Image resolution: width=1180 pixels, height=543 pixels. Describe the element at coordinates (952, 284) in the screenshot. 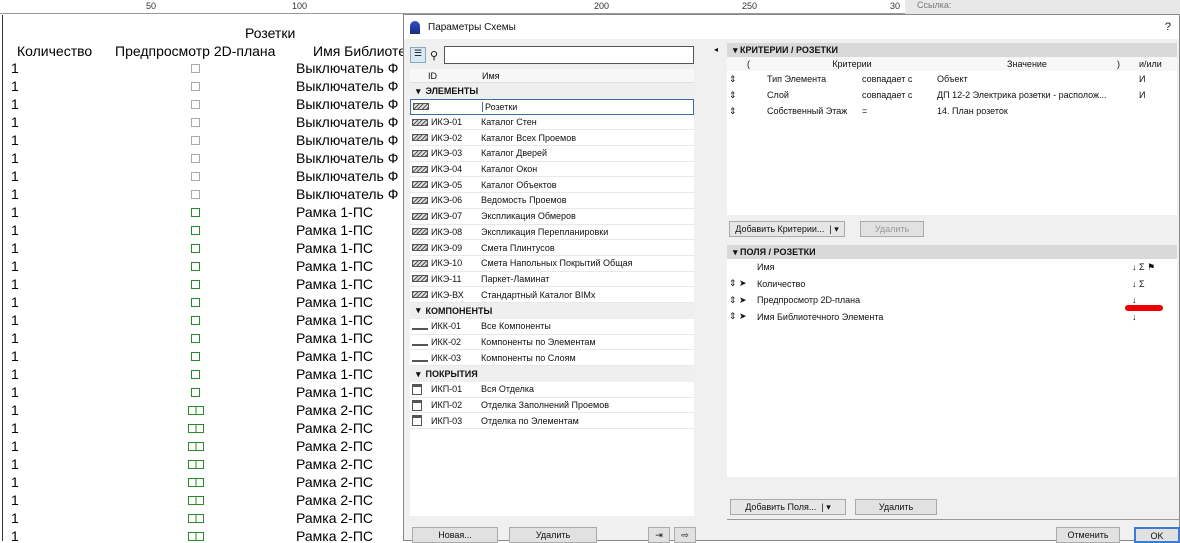

I see `field-row: ⇕ ➤ Количество ↓ Σ` at that location.